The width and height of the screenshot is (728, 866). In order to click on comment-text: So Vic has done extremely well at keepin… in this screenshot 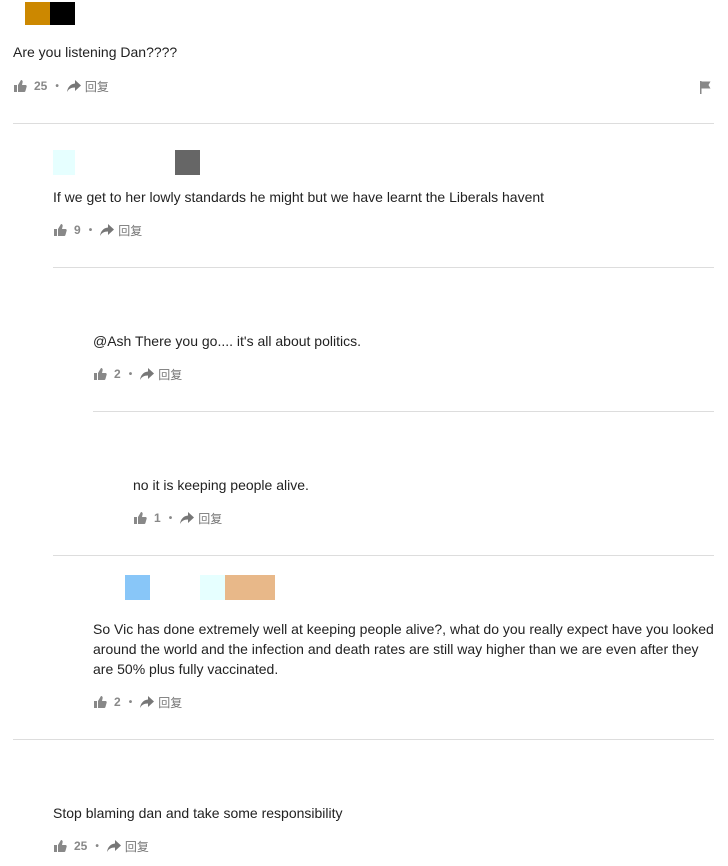, I will do `click(403, 649)`.